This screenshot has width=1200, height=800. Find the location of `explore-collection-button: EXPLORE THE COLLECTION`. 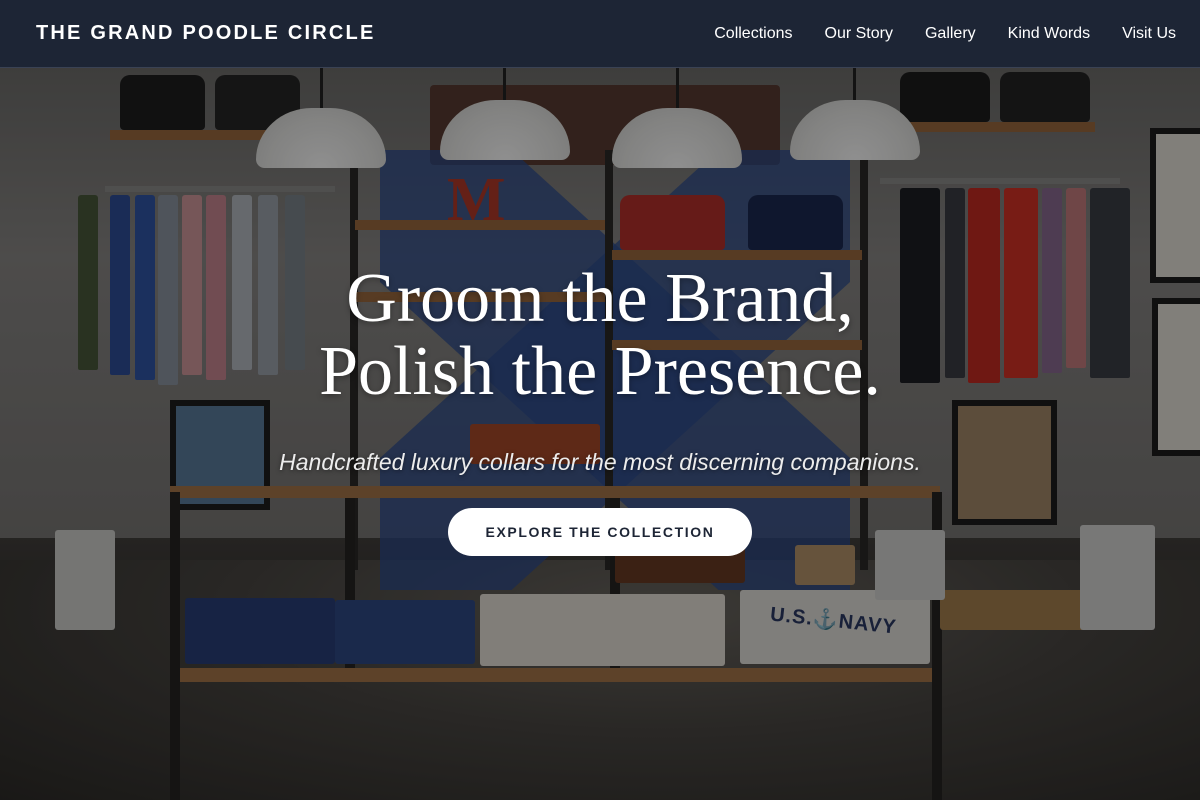

explore-collection-button: EXPLORE THE COLLECTION is located at coordinates (600, 532).